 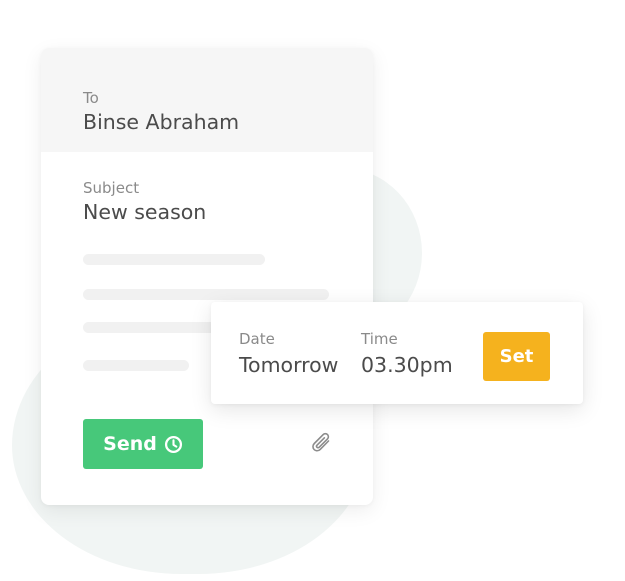 What do you see at coordinates (91, 98) in the screenshot?
I see `to-label: To` at bounding box center [91, 98].